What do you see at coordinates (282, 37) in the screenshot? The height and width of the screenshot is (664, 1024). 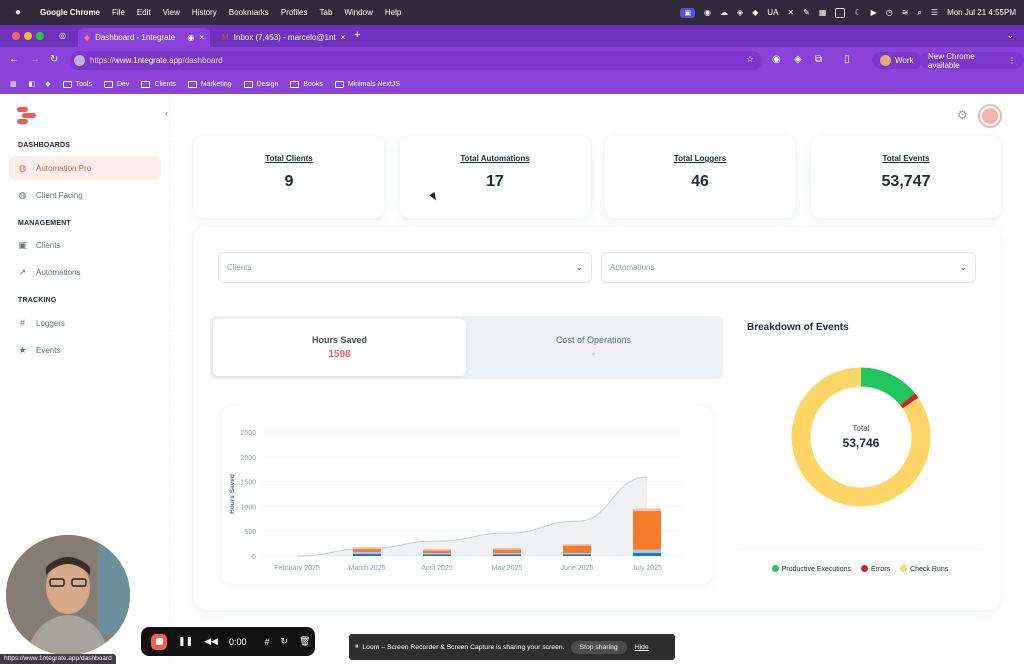 I see `tab-inbox: M Inbox (7,453) - marcelo@1nt ×` at bounding box center [282, 37].